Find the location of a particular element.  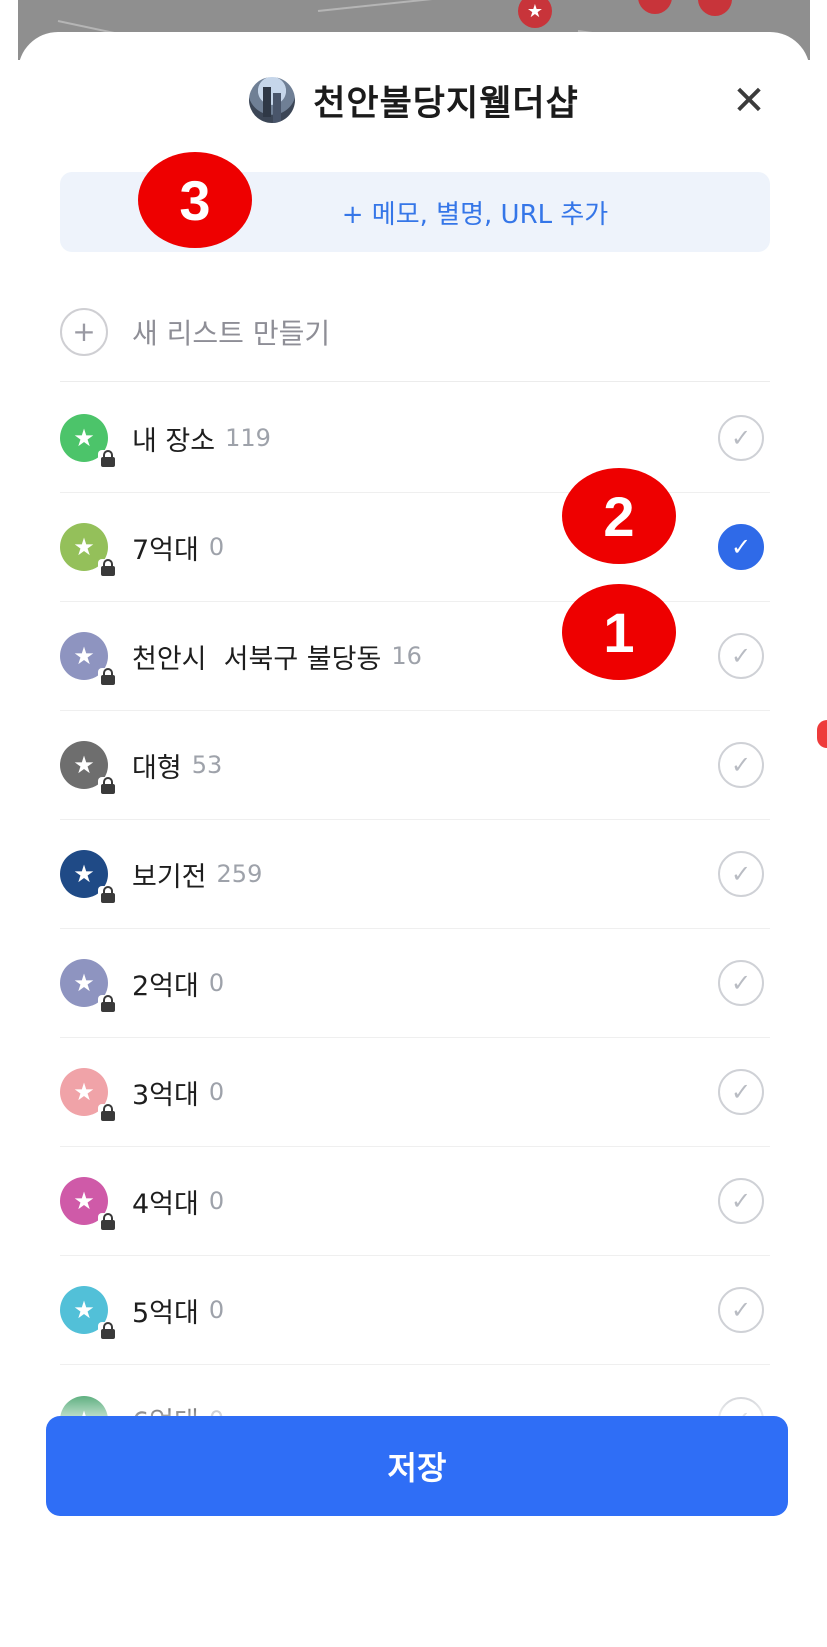

list-item-name: 7억대 is located at coordinates (165, 550).